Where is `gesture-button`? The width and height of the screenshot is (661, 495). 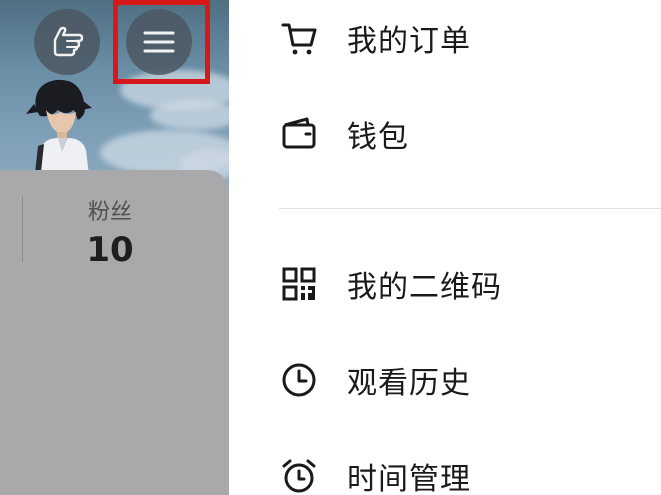
gesture-button is located at coordinates (67, 42).